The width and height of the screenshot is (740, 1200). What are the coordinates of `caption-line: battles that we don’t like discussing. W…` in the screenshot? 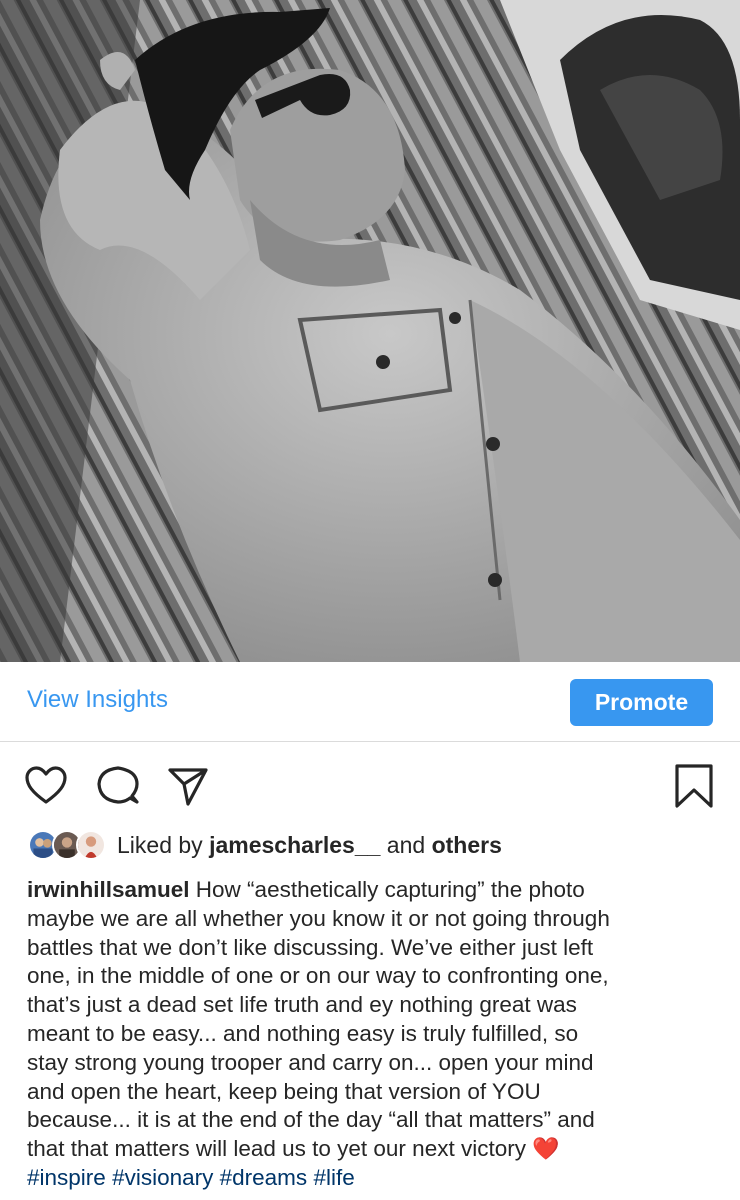 It's located at (310, 947).